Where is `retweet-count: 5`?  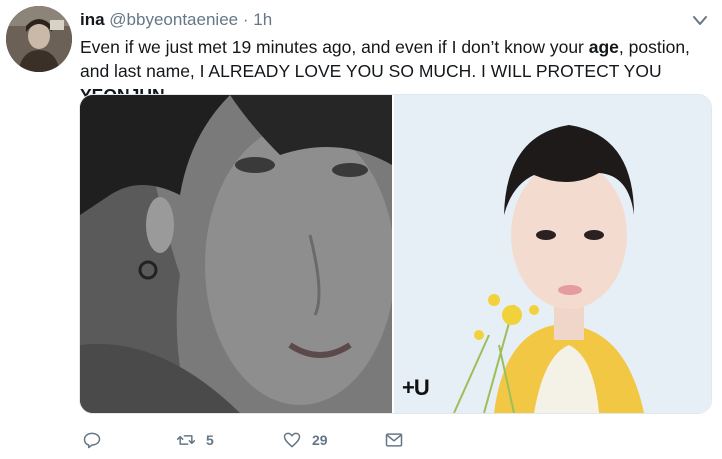
retweet-count: 5 is located at coordinates (210, 440).